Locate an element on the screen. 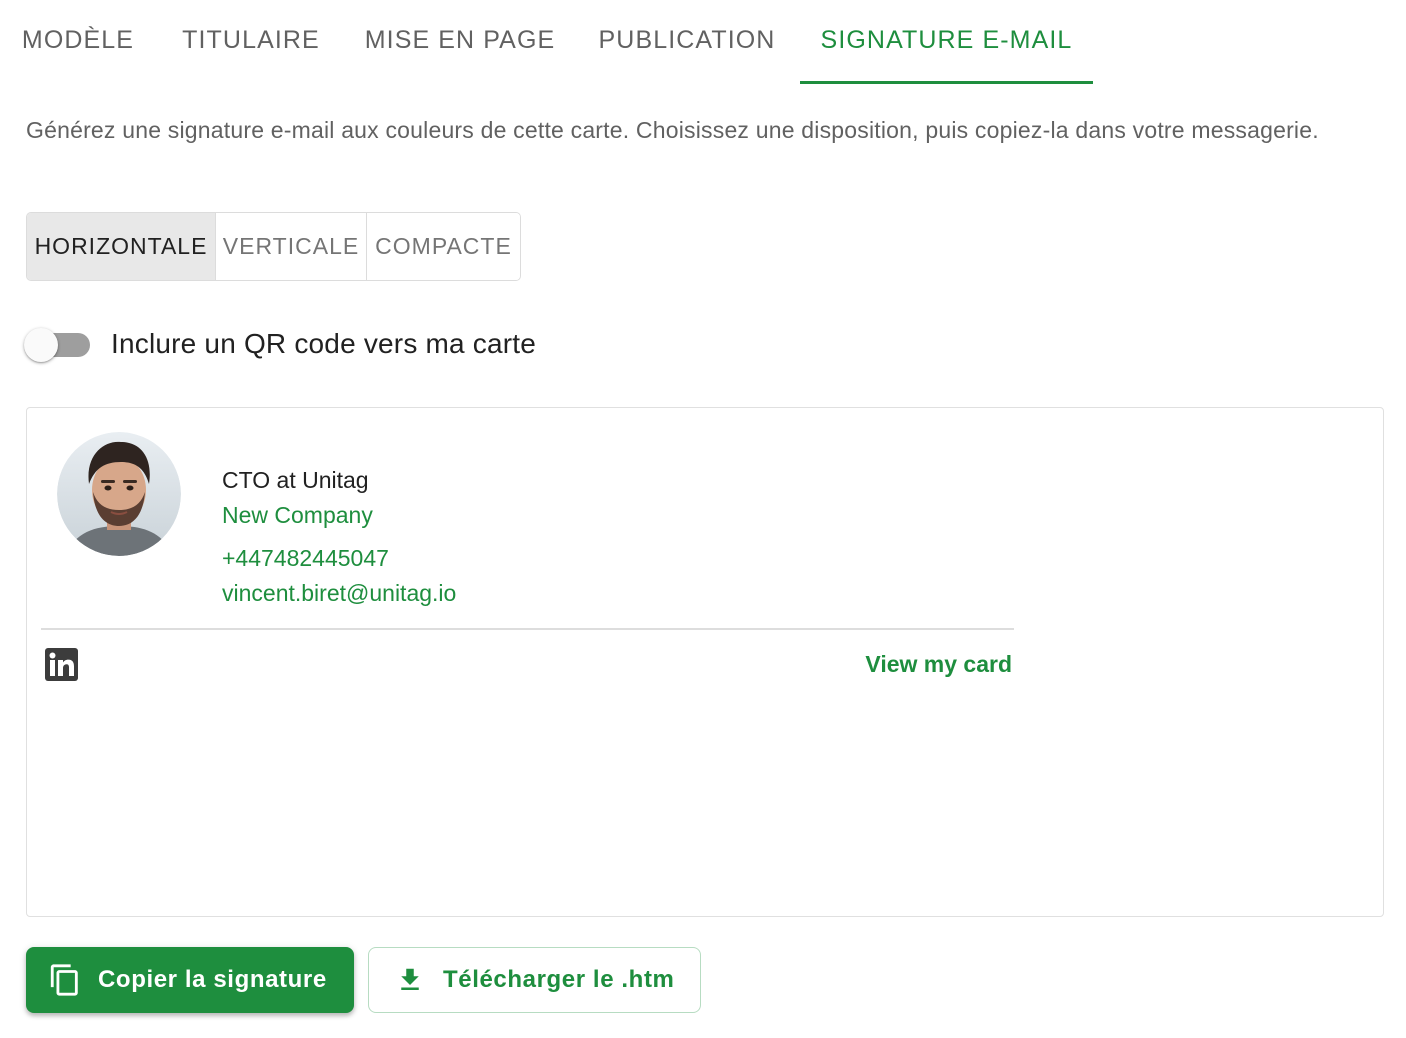 The image size is (1406, 1038). linkedin-icon is located at coordinates (61, 664).